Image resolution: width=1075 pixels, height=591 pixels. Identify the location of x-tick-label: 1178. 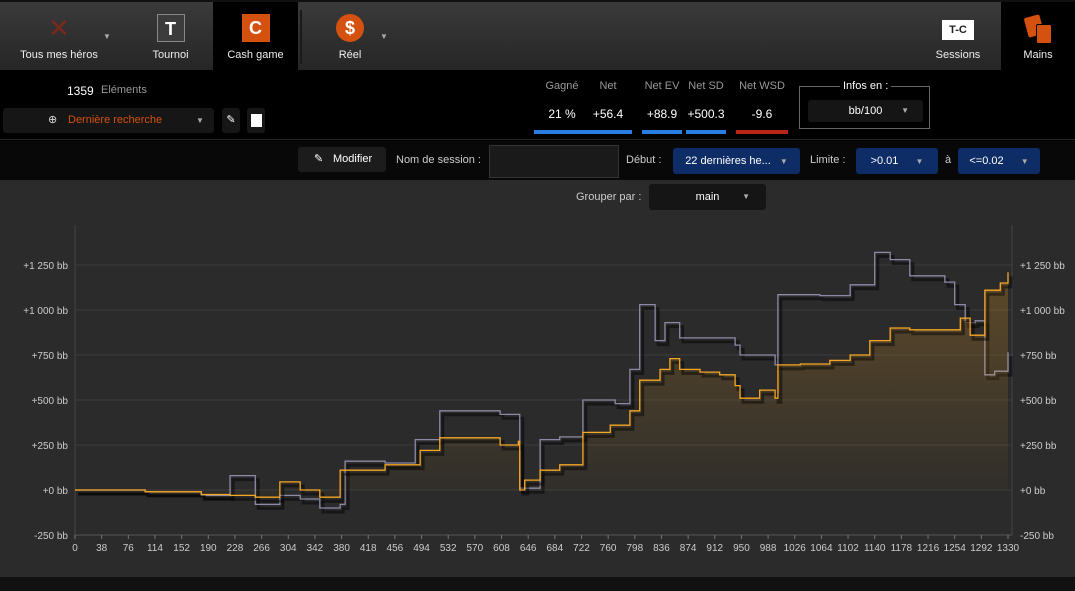
(902, 548).